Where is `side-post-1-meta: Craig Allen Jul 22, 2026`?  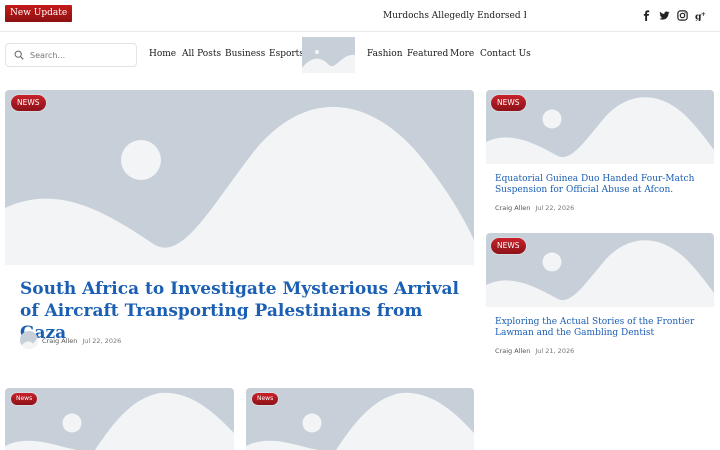
side-post-1-meta: Craig Allen Jul 22, 2026 is located at coordinates (534, 208).